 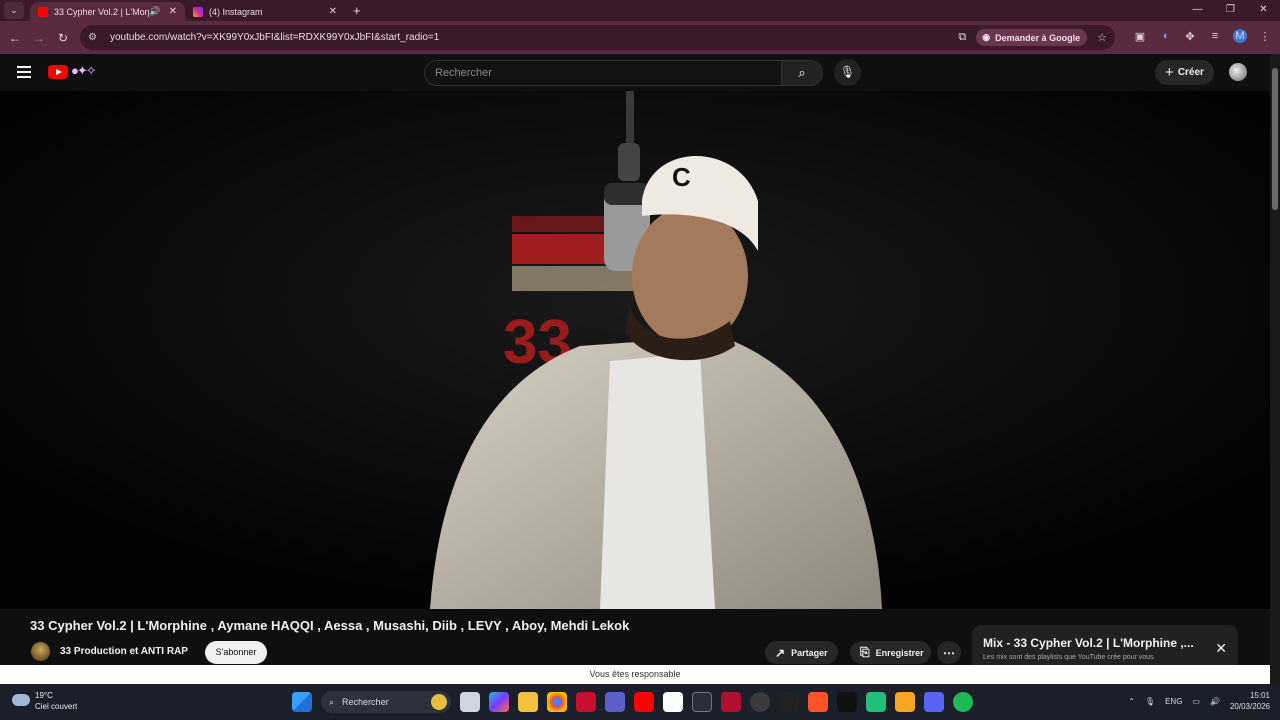 What do you see at coordinates (1215, 36) in the screenshot?
I see `media-control-icon: ≡` at bounding box center [1215, 36].